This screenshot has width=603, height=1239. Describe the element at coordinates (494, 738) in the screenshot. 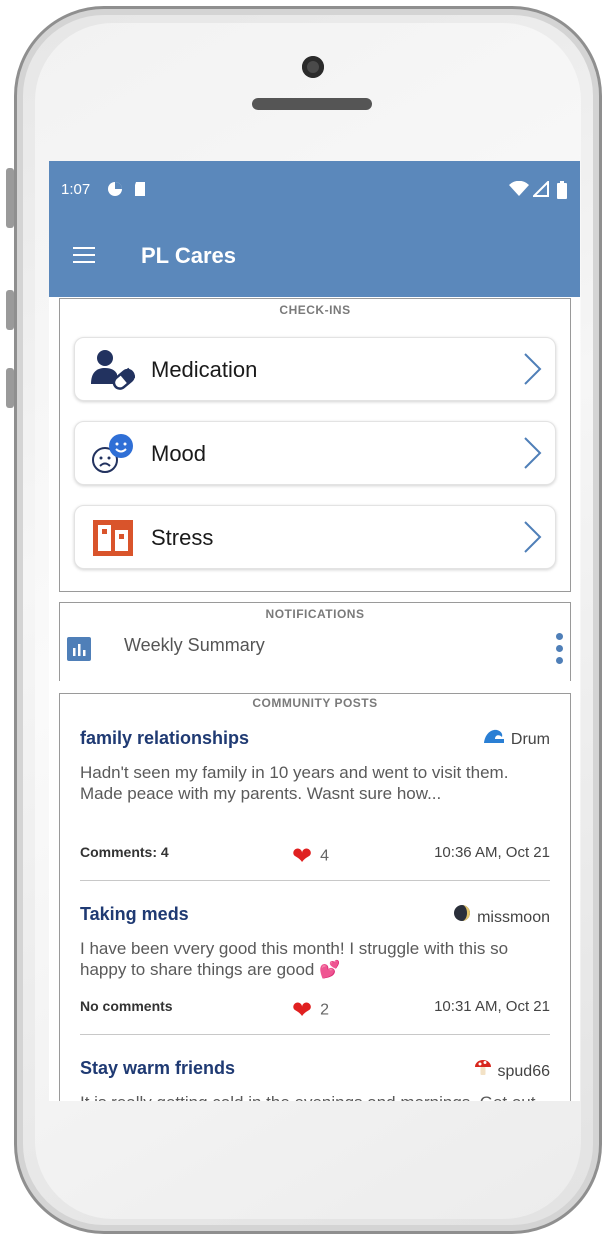

I see `wave-icon` at that location.